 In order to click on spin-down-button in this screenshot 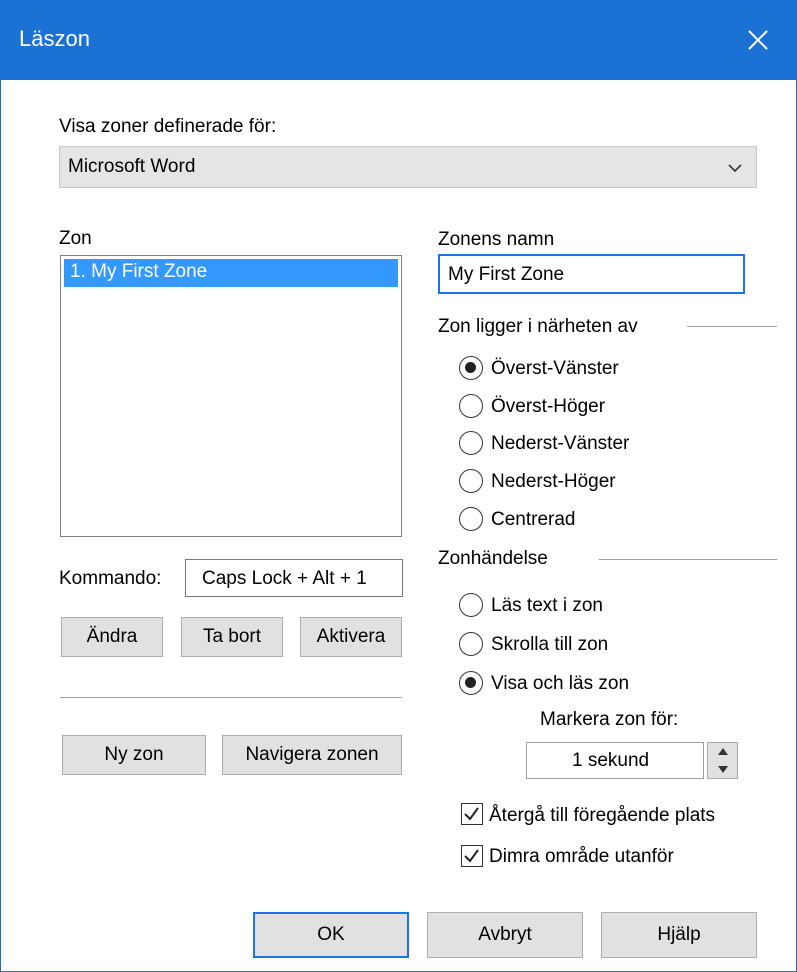, I will do `click(722, 769)`.